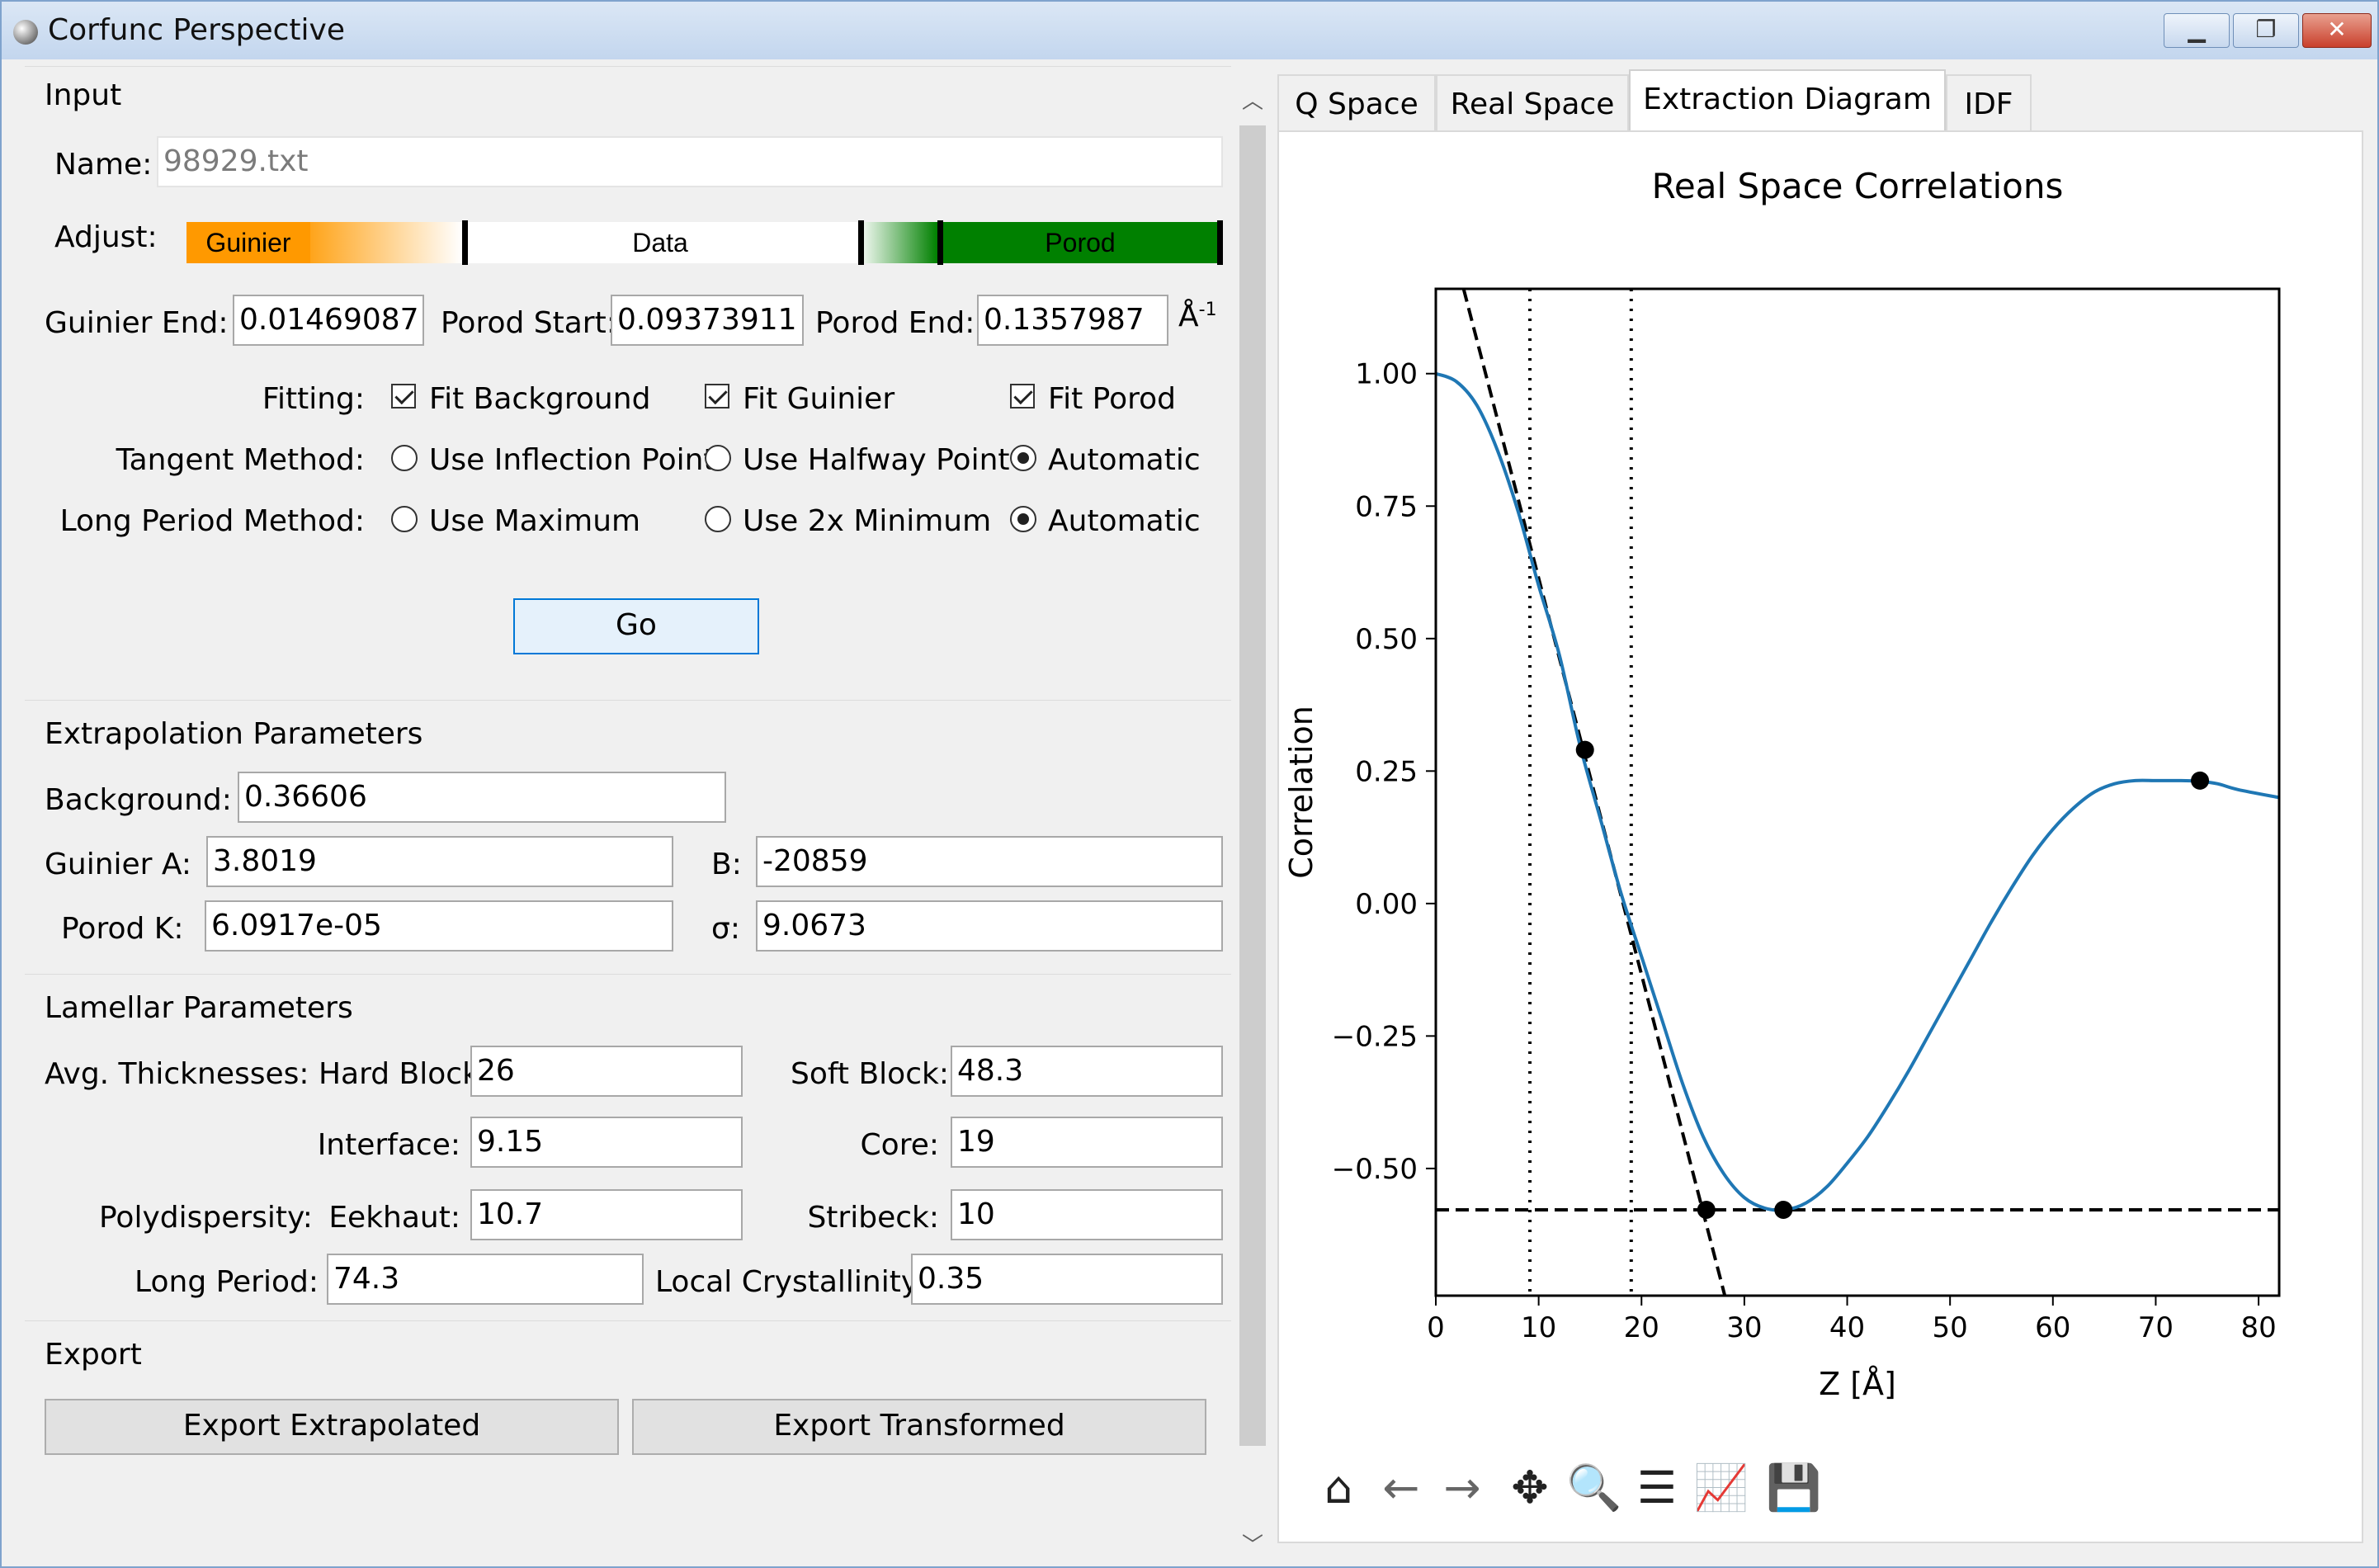 Image resolution: width=2379 pixels, height=1568 pixels. Describe the element at coordinates (1197, 316) in the screenshot. I see `unit-label: Å-1` at that location.